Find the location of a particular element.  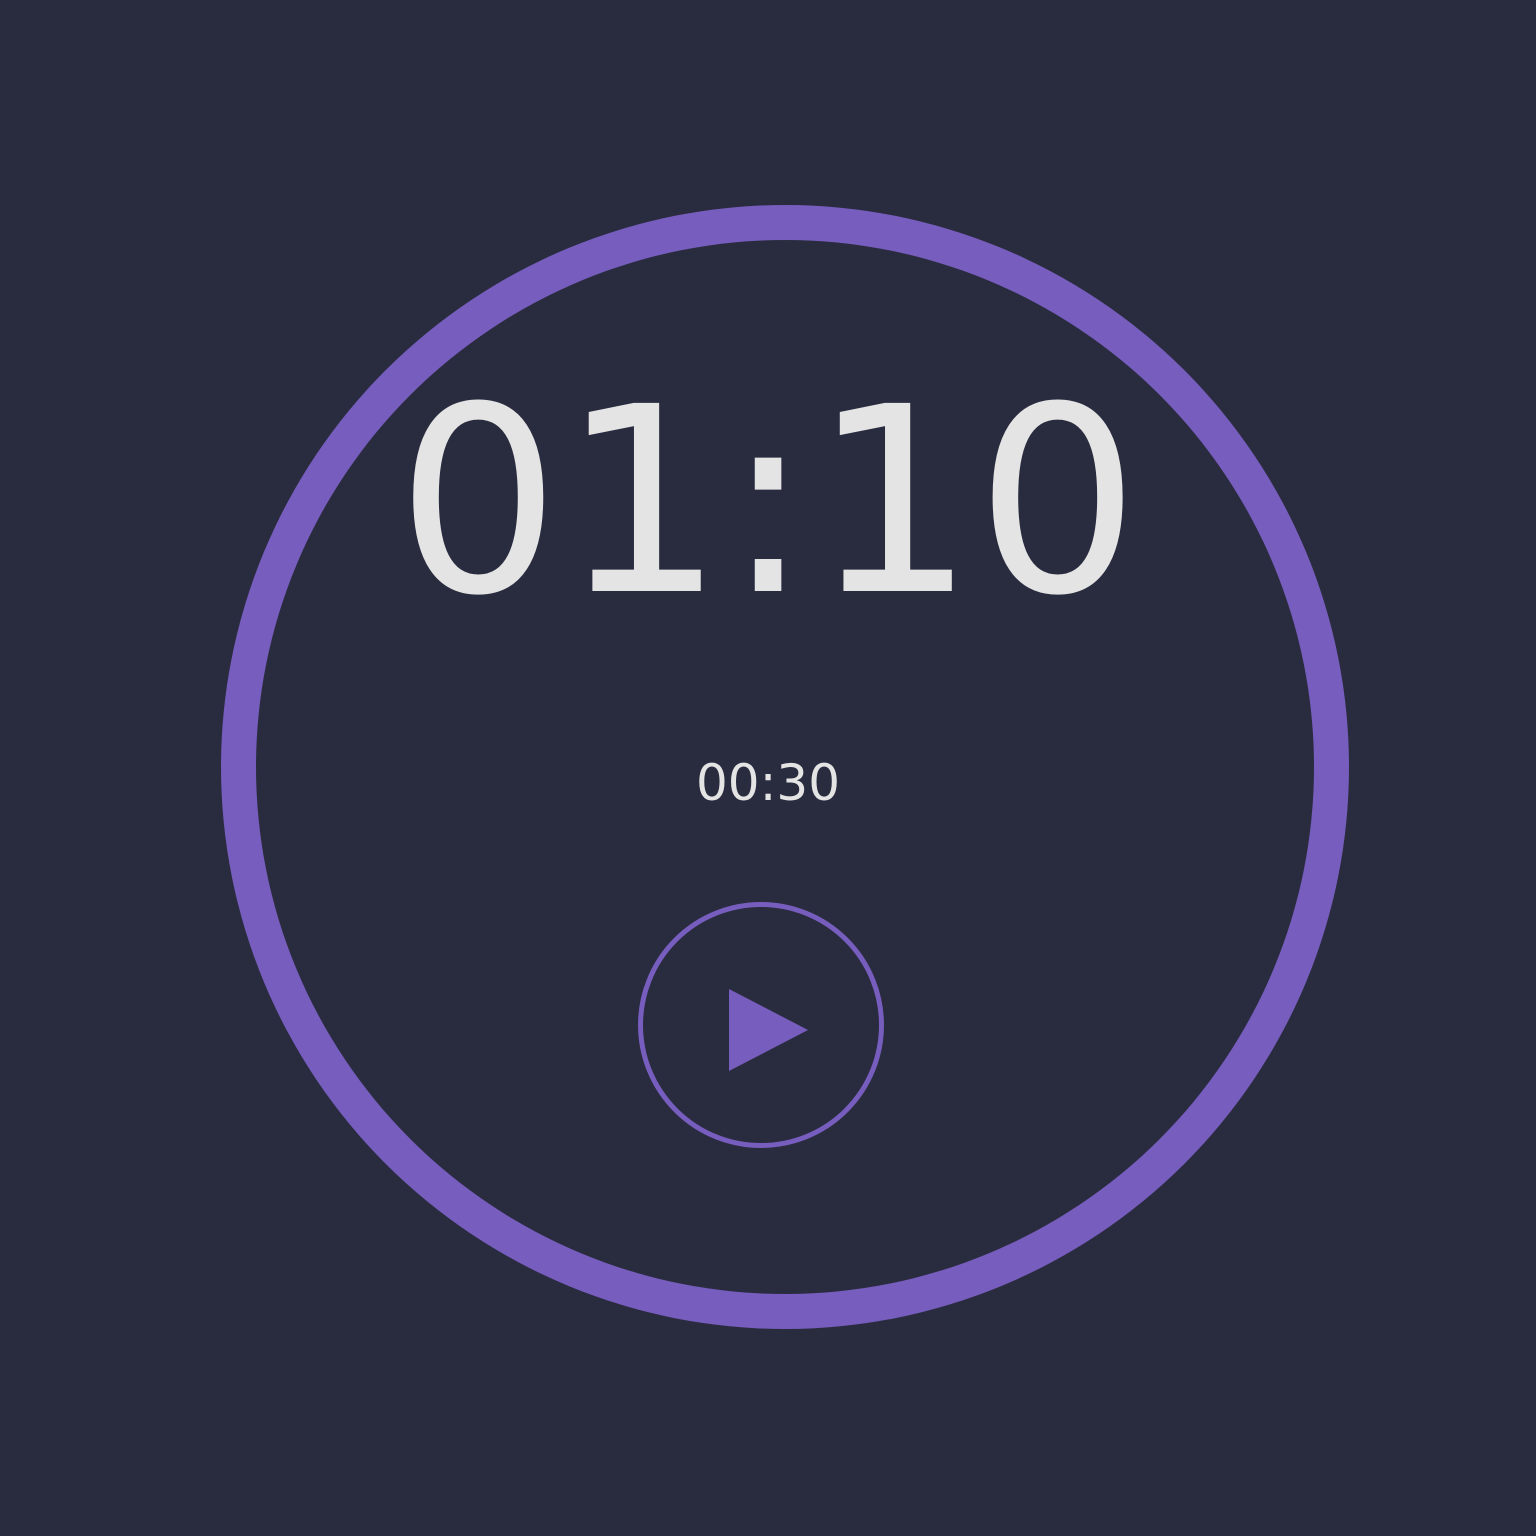

play-icon is located at coordinates (768, 1030).